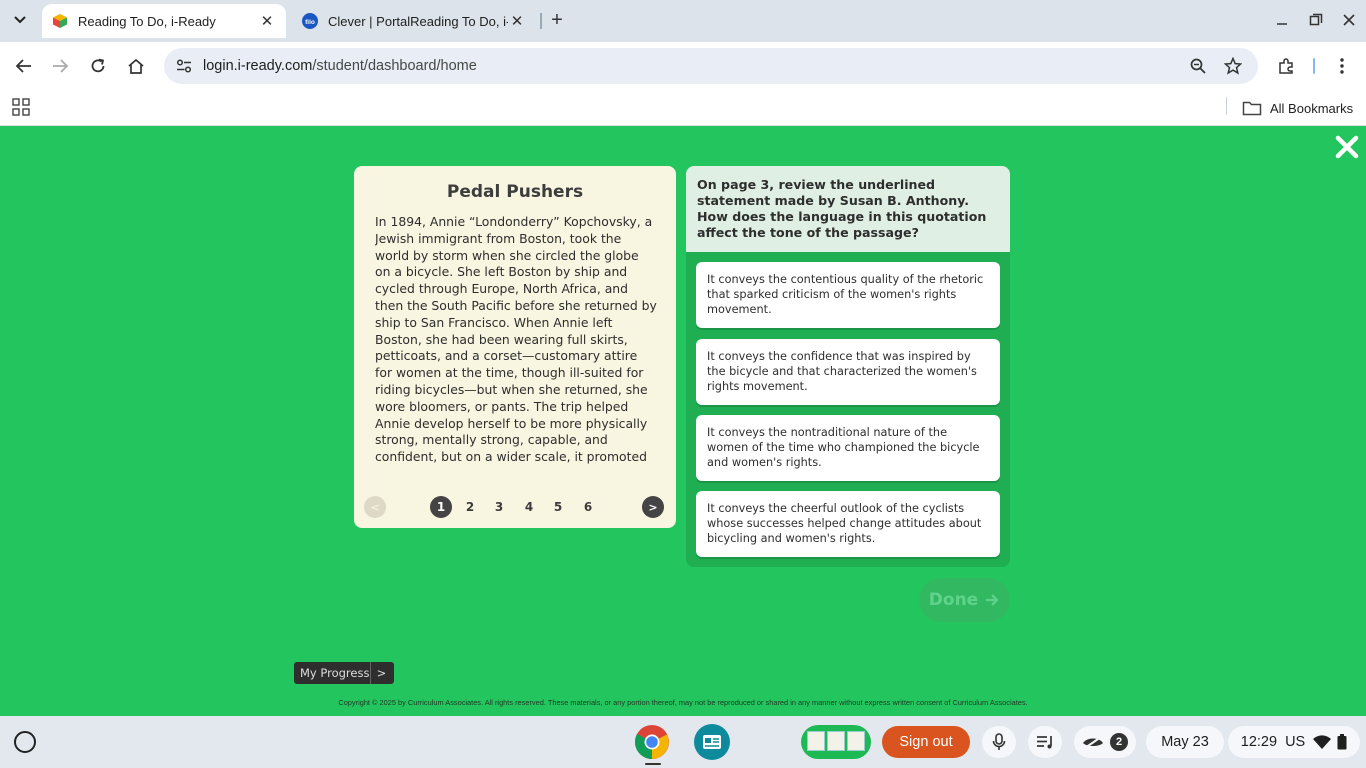 This screenshot has height=768, width=1366. Describe the element at coordinates (1198, 66) in the screenshot. I see `zoom-icon` at that location.